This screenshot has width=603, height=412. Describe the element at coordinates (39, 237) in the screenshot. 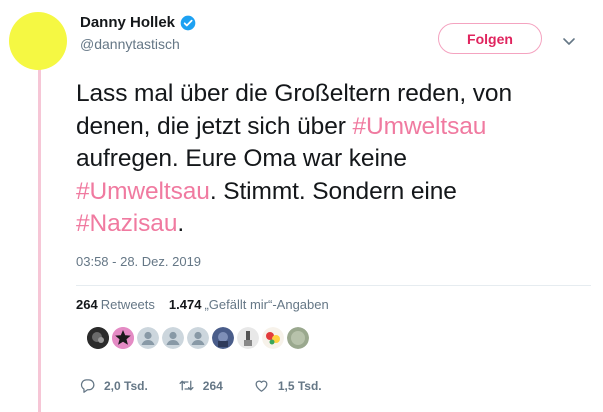

I see `thread-line` at that location.